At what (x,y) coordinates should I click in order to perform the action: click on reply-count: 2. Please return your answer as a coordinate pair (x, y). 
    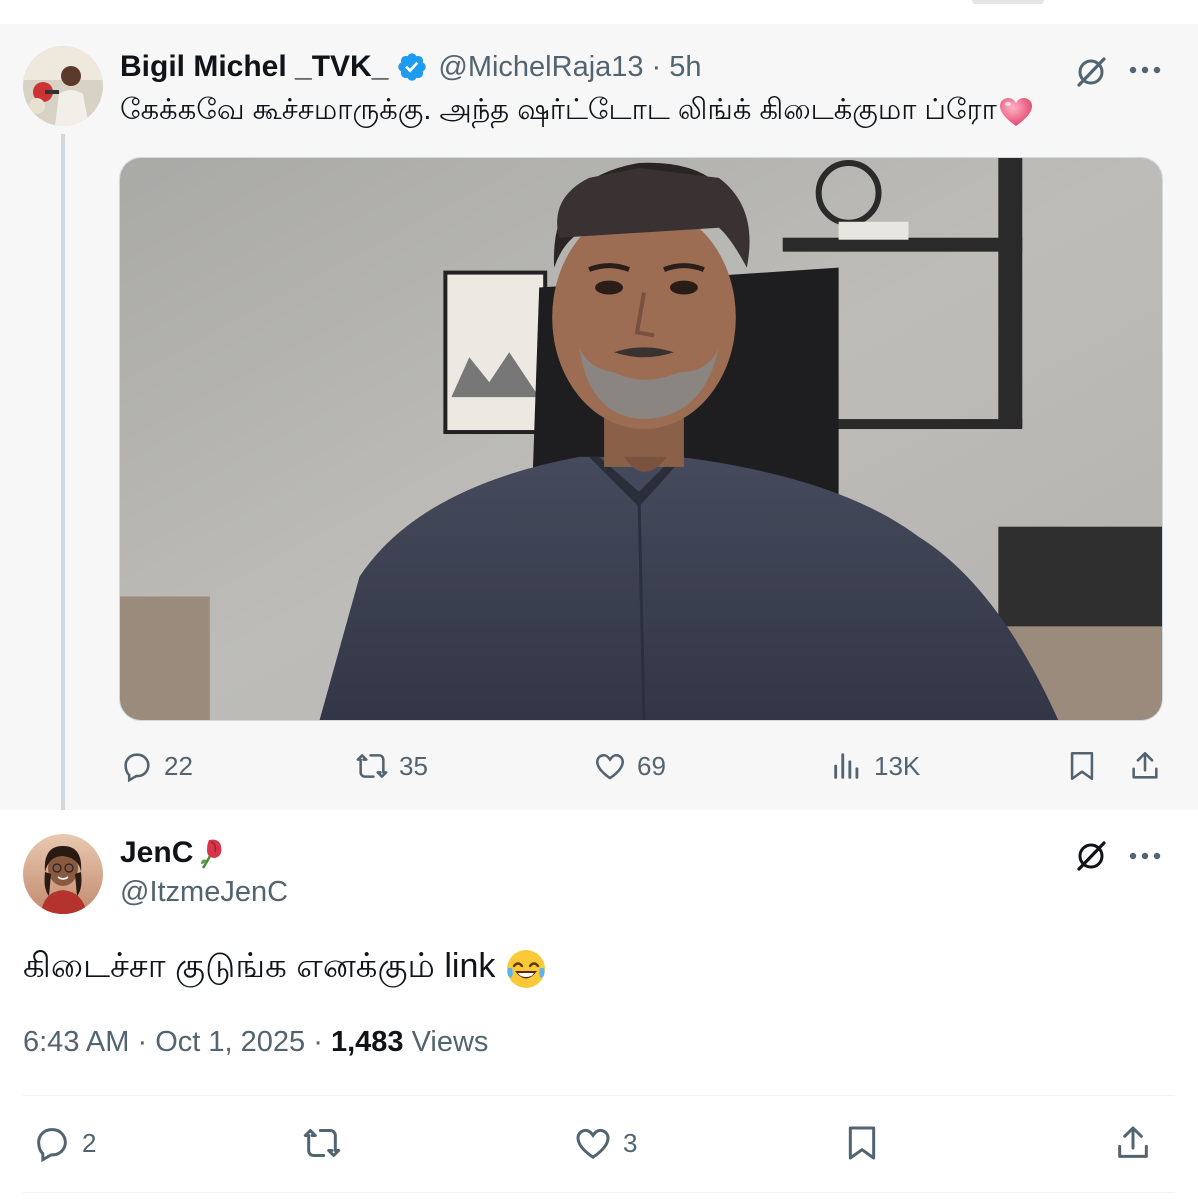
    Looking at the image, I should click on (89, 1142).